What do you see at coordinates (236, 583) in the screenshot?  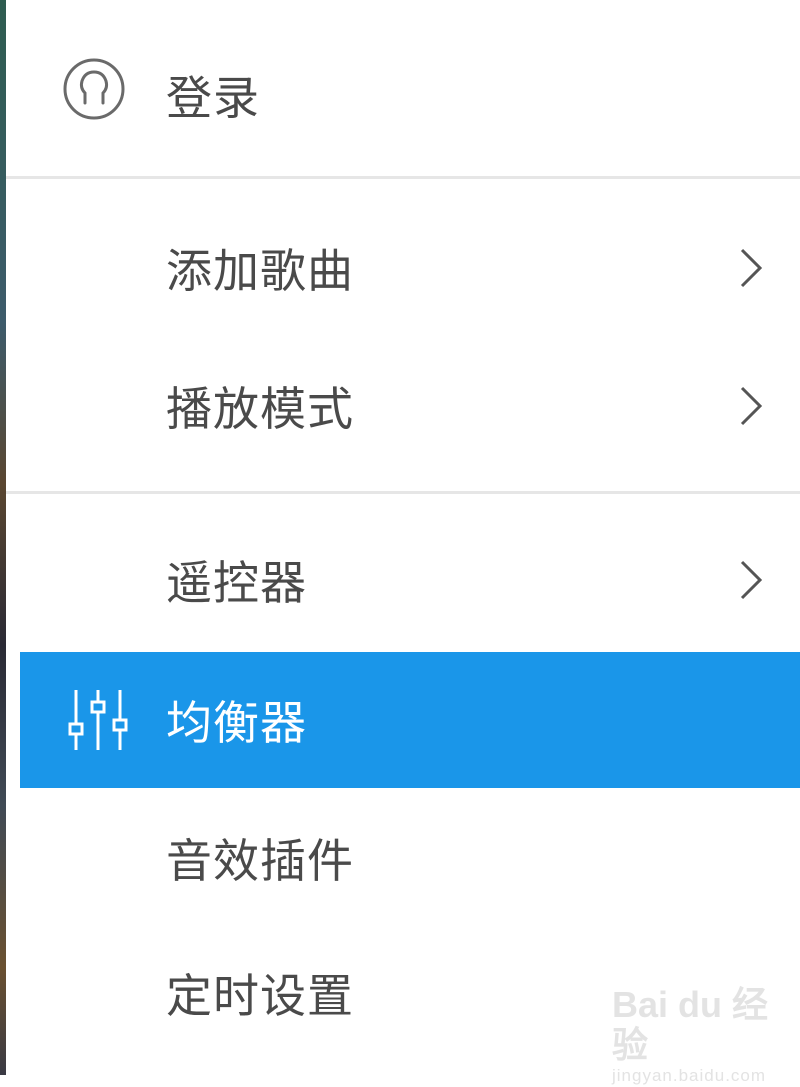 I see `menu-item-label: 遥控器` at bounding box center [236, 583].